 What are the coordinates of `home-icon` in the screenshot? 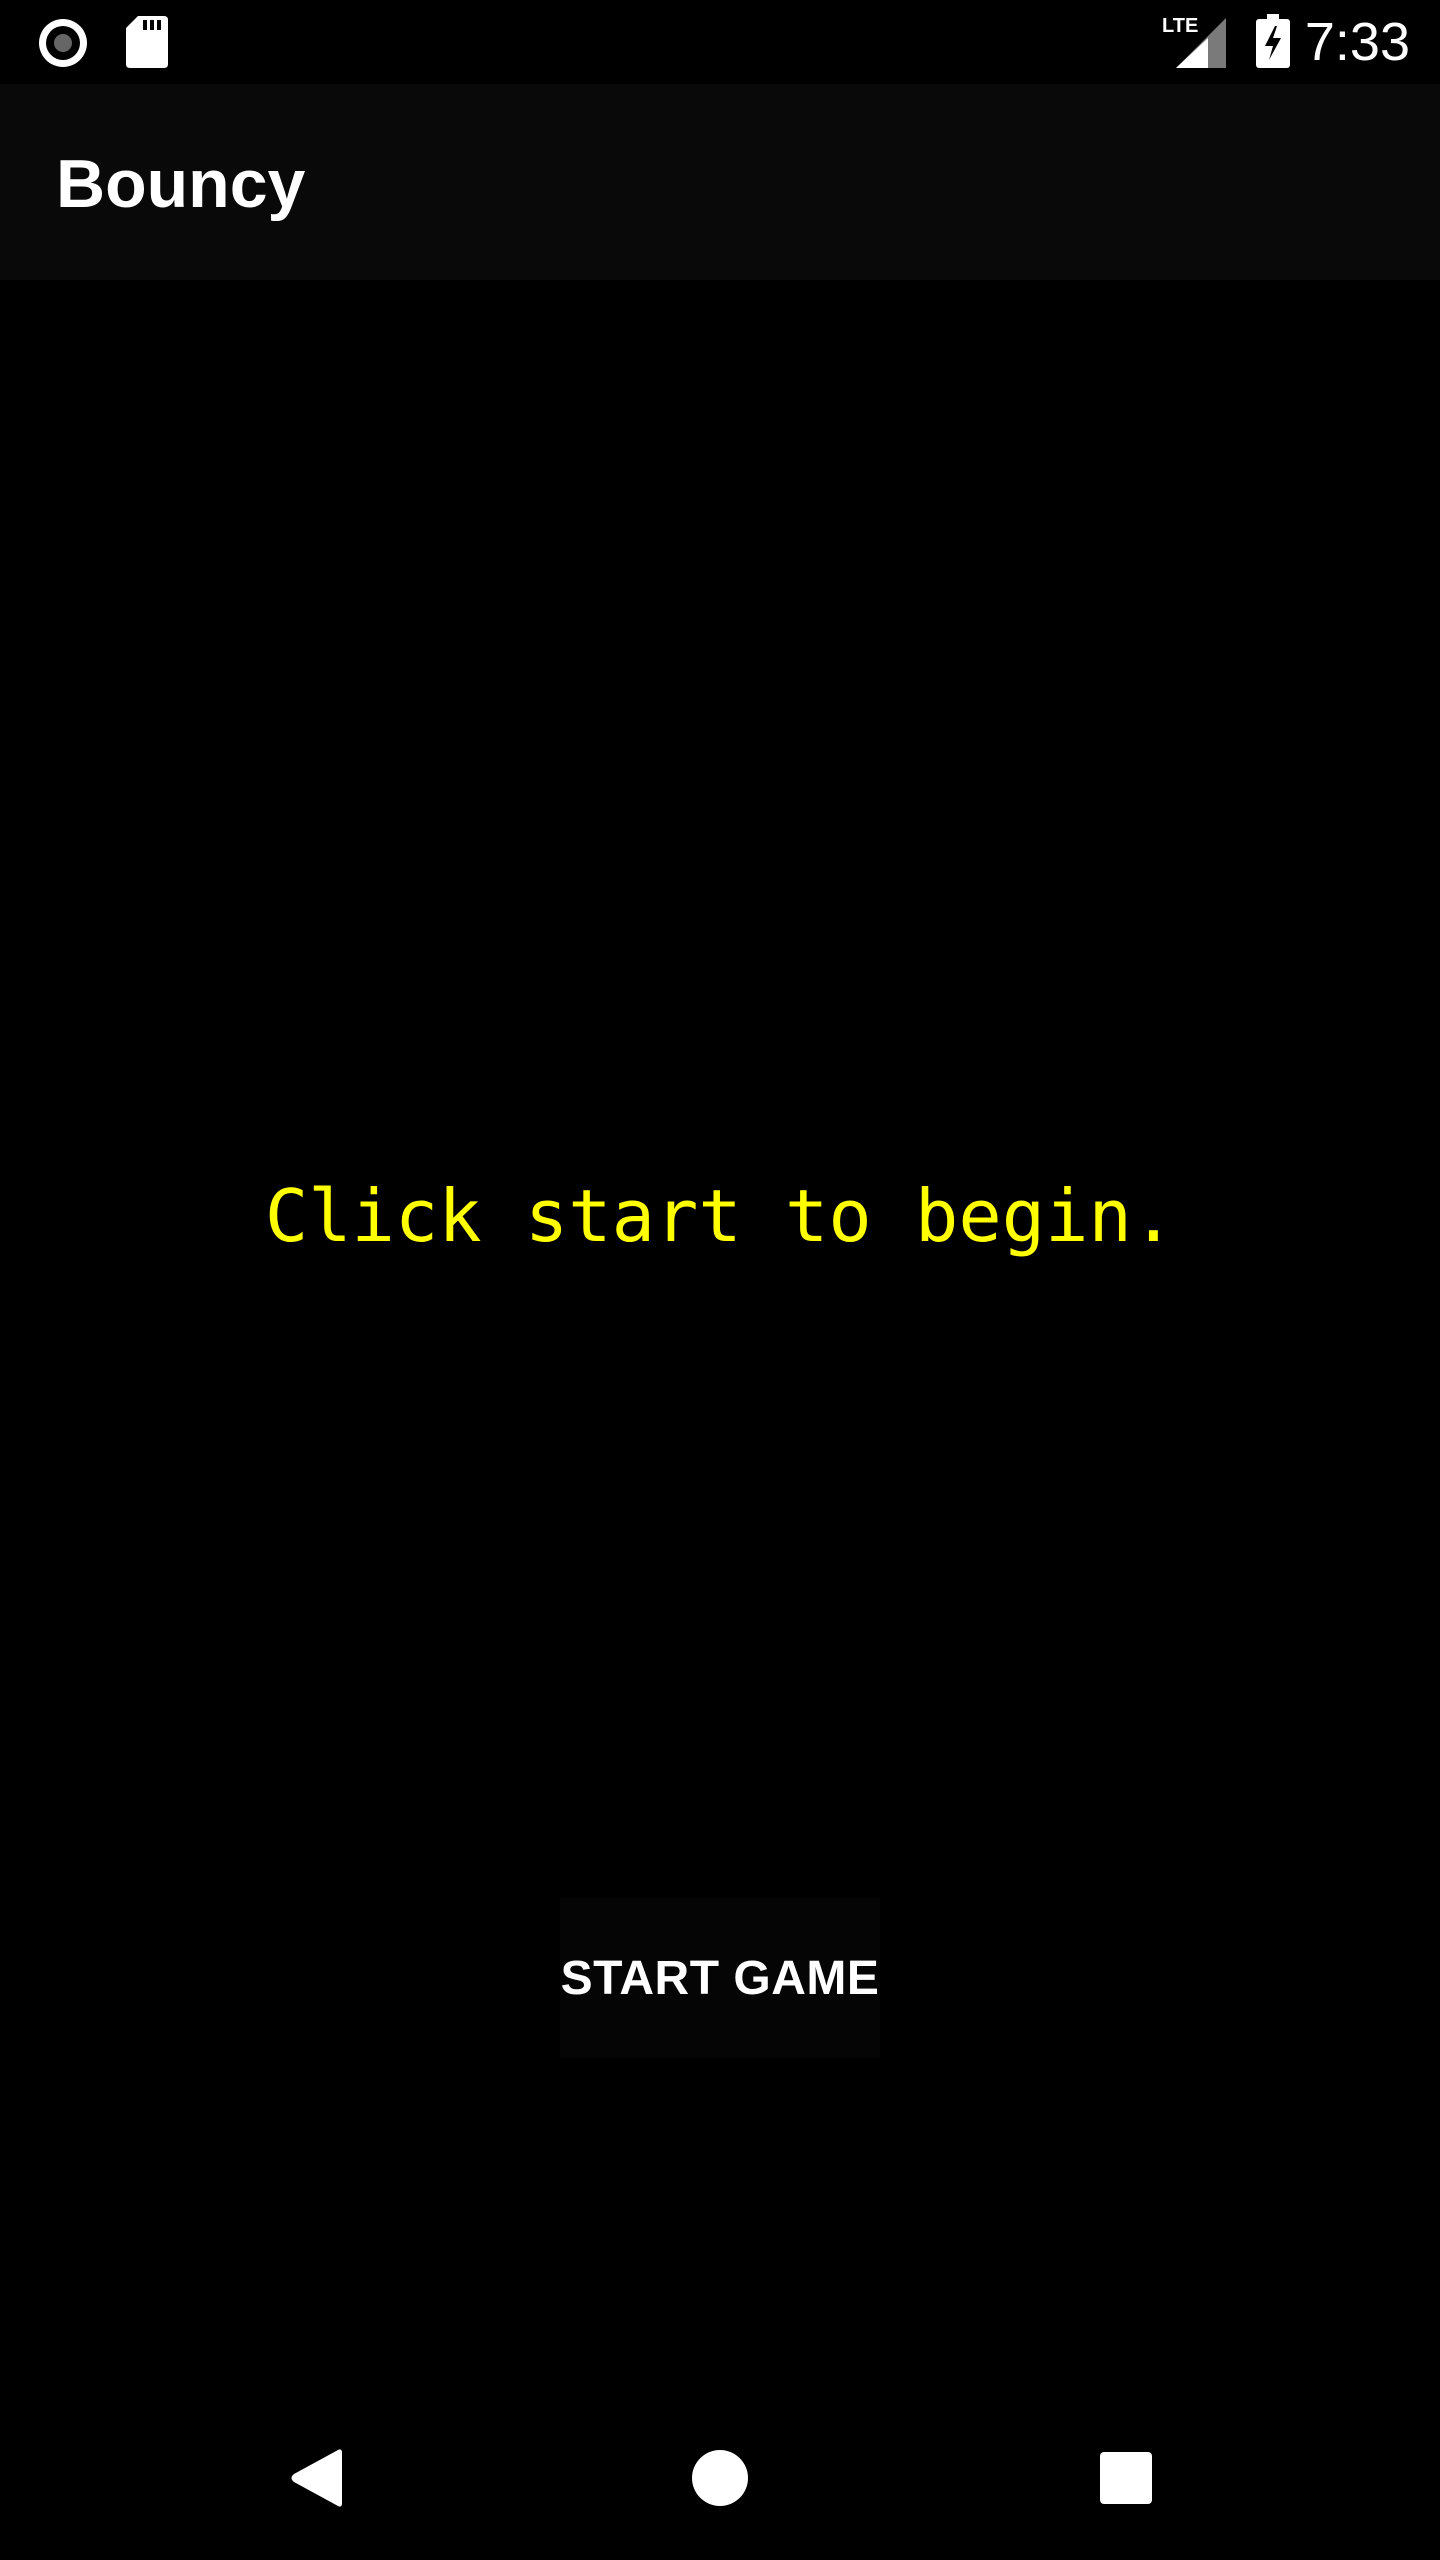 It's located at (720, 2480).